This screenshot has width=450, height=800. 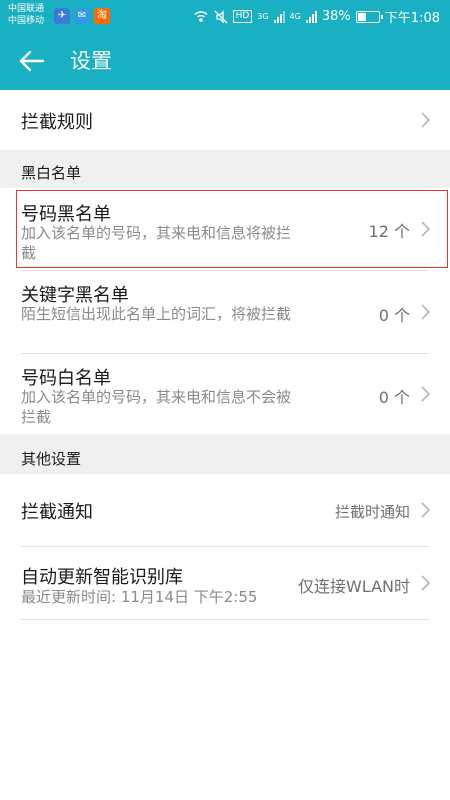 I want to click on notification-app-icon: ✉, so click(x=82, y=16).